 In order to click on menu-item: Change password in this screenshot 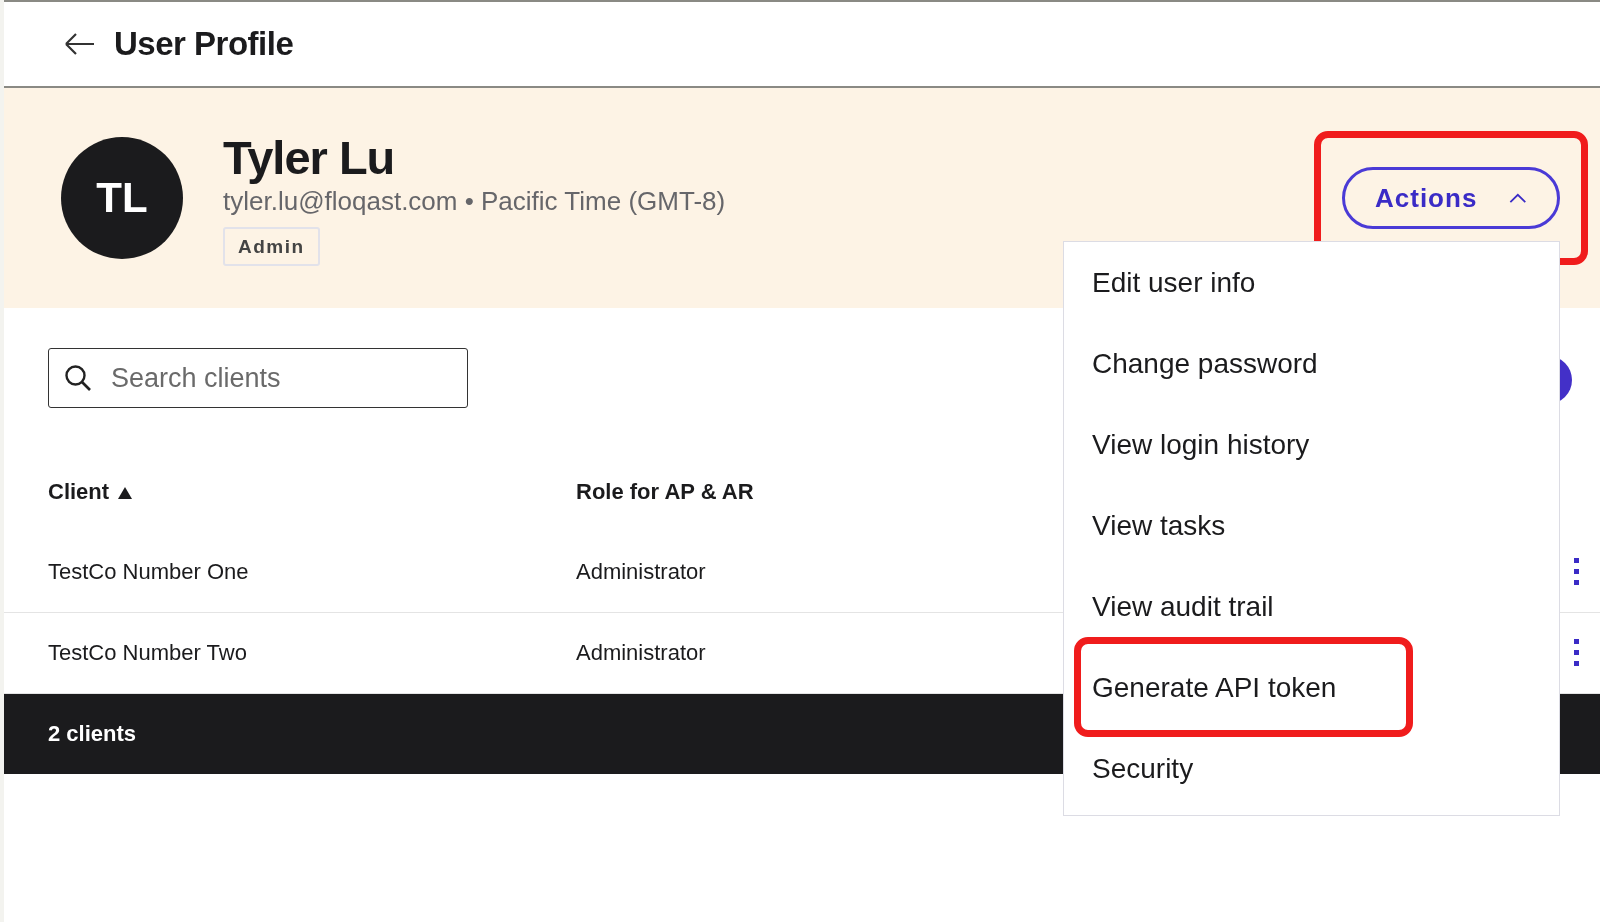, I will do `click(1311, 363)`.